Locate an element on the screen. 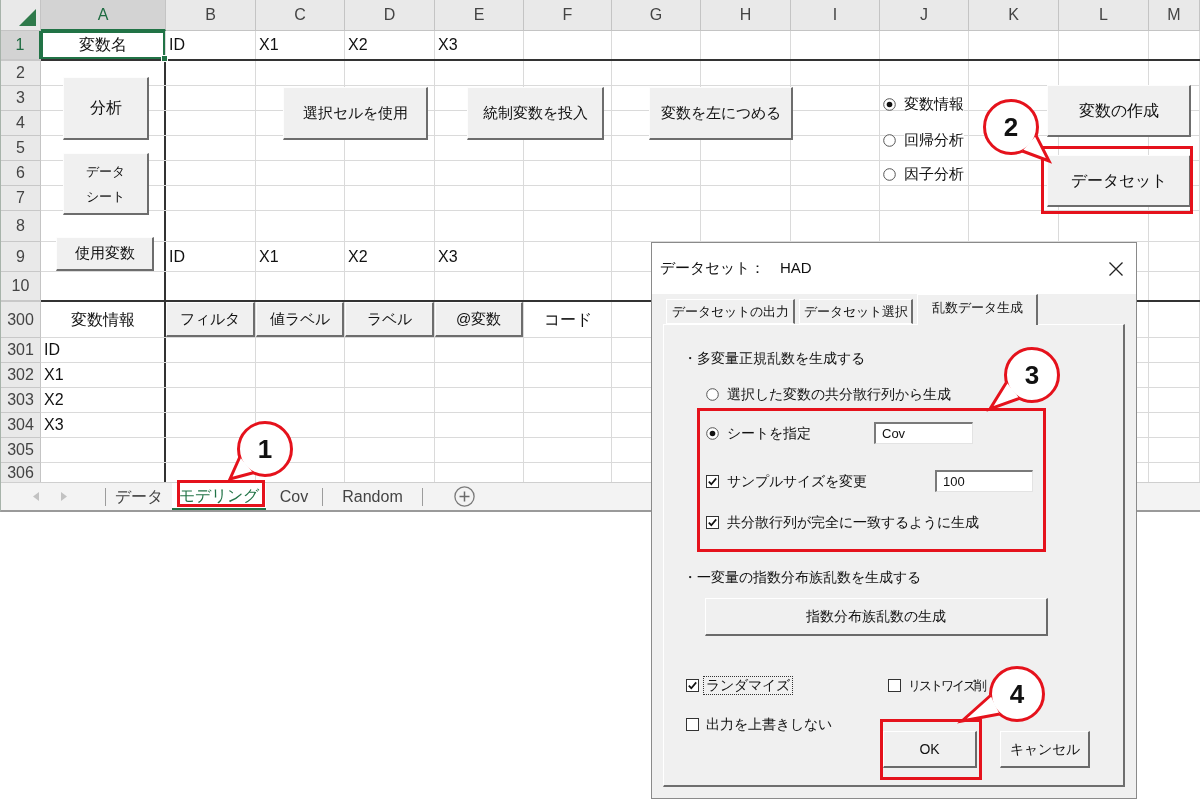  row-header: 7 is located at coordinates (21, 198).